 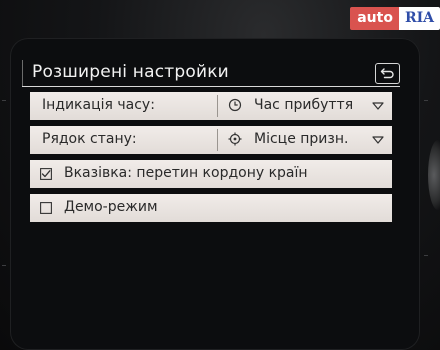 What do you see at coordinates (211, 86) in the screenshot?
I see `header-divider` at bounding box center [211, 86].